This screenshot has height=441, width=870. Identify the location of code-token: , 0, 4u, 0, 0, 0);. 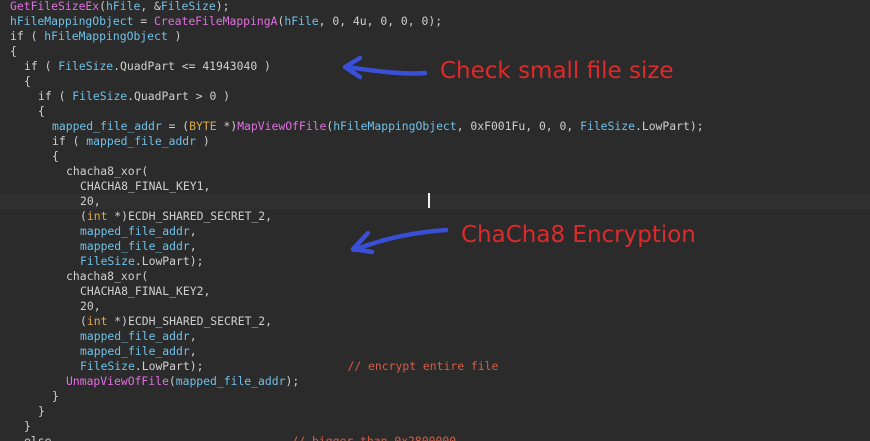
(380, 21).